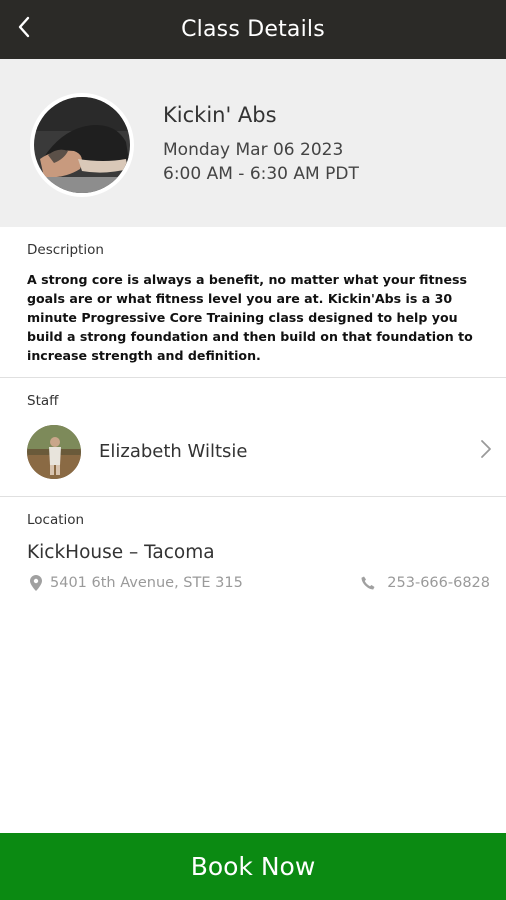 The height and width of the screenshot is (900, 506). Describe the element at coordinates (43, 401) in the screenshot. I see `staff-label: Staff` at that location.